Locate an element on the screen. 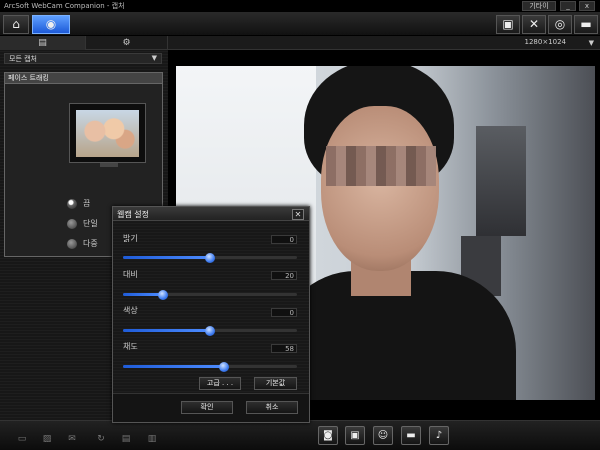  saturation-slider is located at coordinates (210, 367).